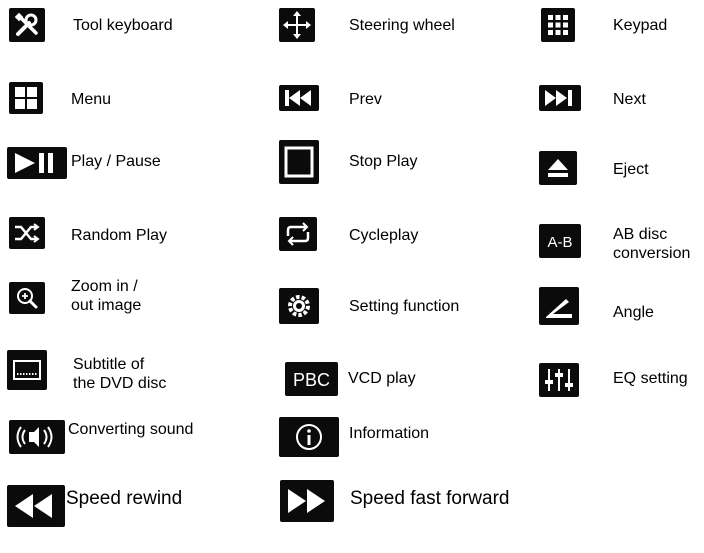 The image size is (704, 553). I want to click on pbc-icon: PBC, so click(311, 379).